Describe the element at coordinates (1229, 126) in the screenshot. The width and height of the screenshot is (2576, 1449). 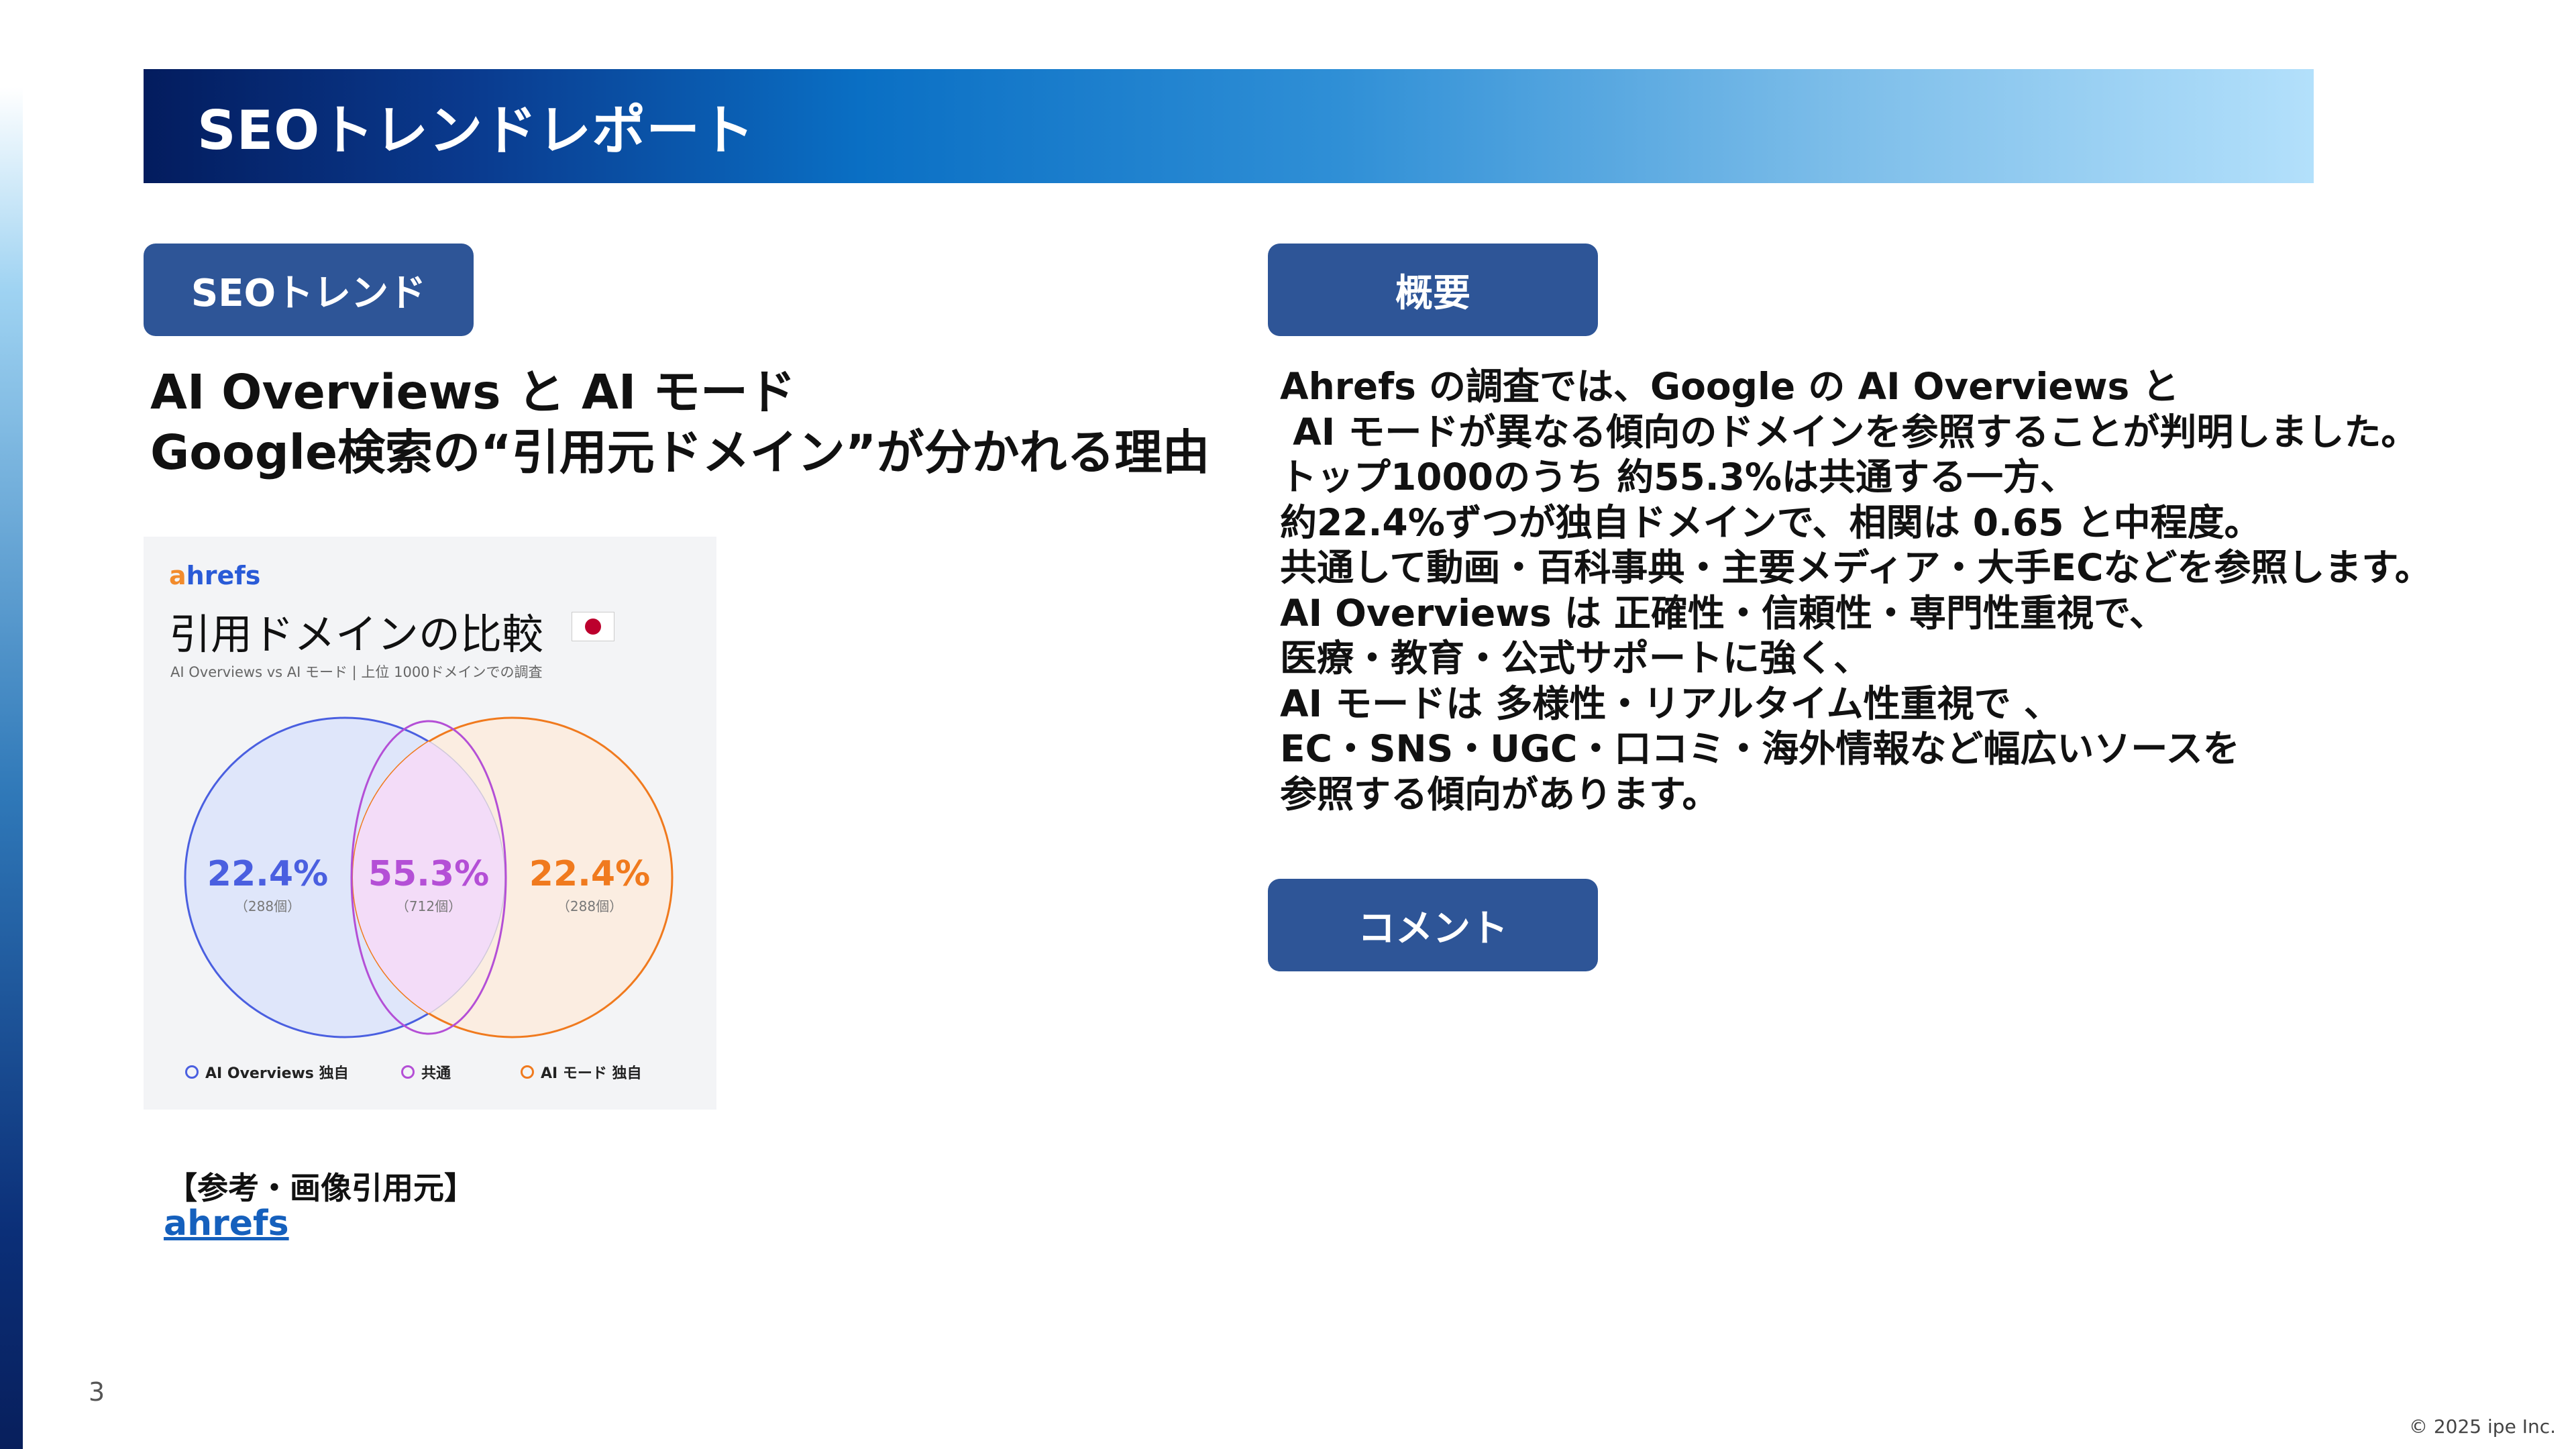
I see `title-banner: SEOトレンドレポート` at that location.